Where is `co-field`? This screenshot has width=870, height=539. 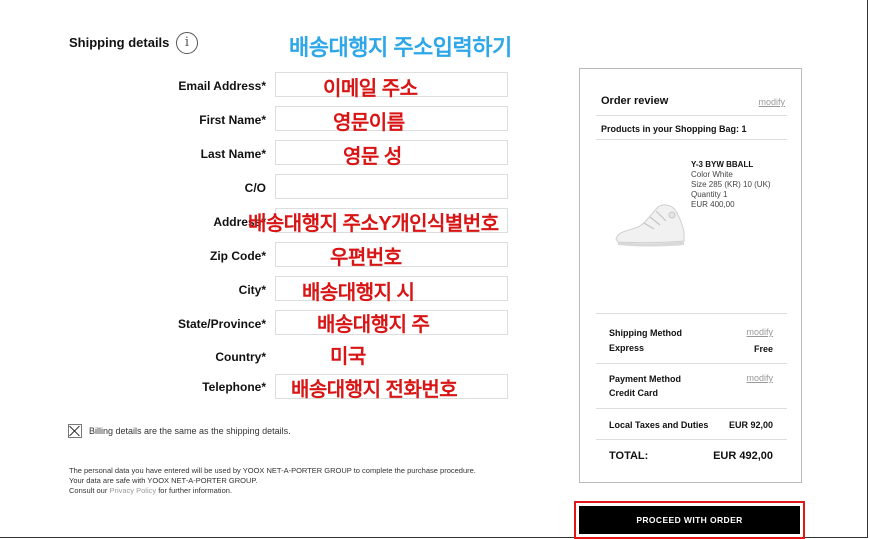 co-field is located at coordinates (391, 186).